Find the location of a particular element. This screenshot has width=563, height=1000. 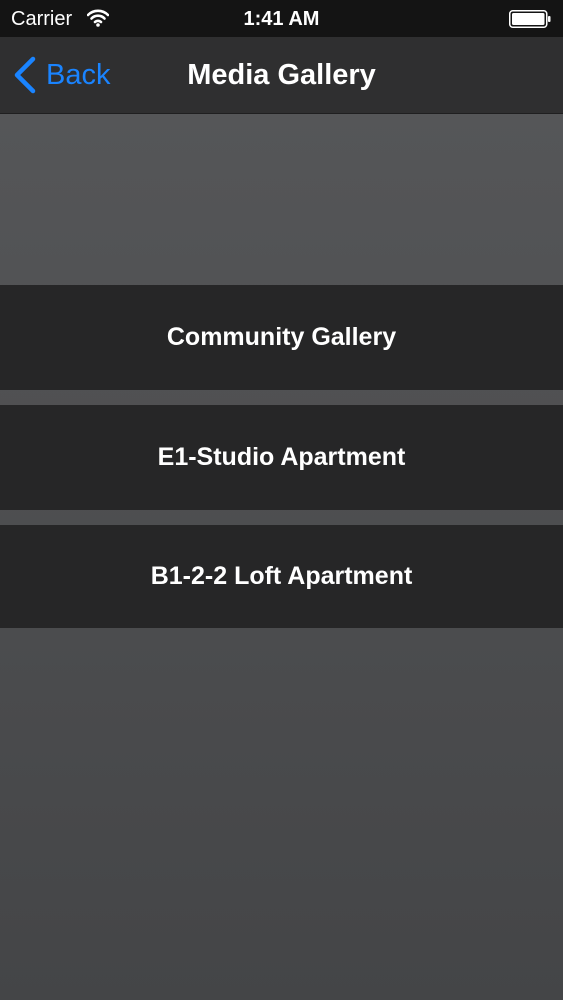

menu-item-community-gallery: Community Gallery is located at coordinates (281, 337).